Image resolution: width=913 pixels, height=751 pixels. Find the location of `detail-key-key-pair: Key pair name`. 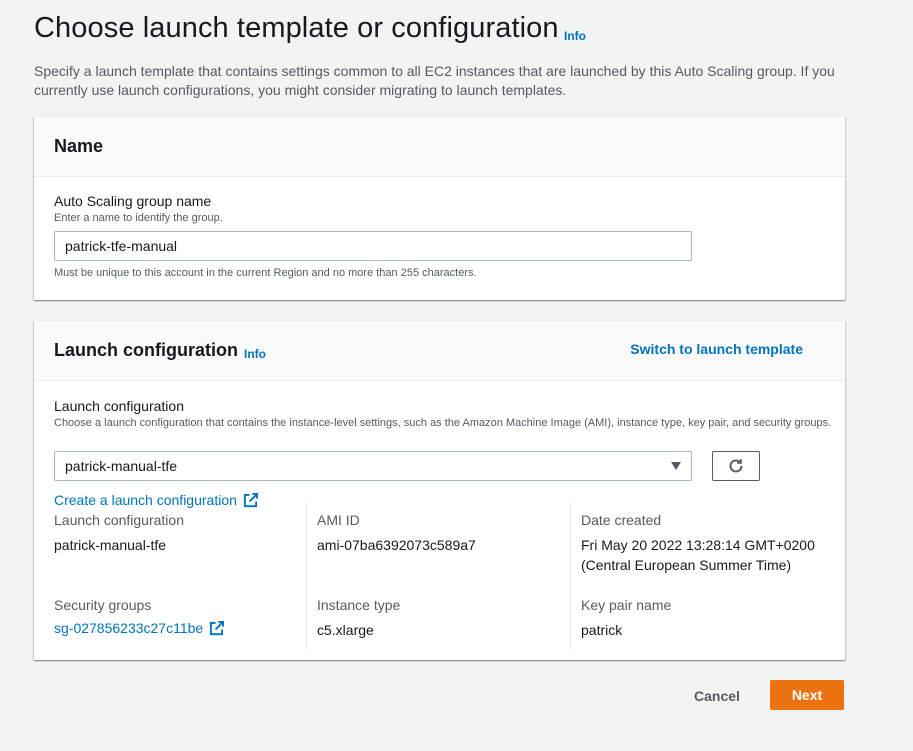

detail-key-key-pair: Key pair name is located at coordinates (626, 605).